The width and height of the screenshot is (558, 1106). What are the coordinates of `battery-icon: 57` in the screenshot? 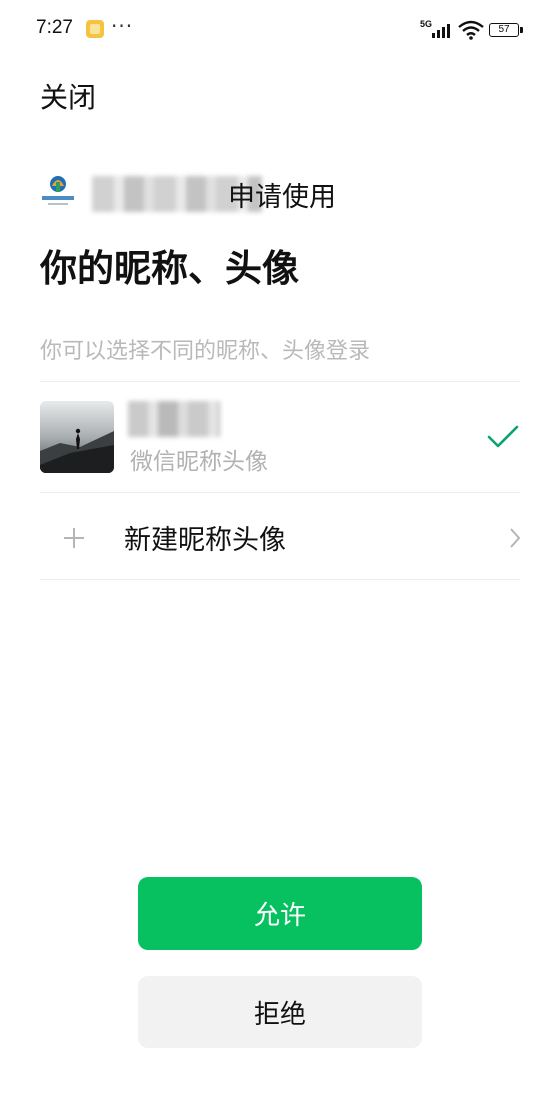 It's located at (506, 30).